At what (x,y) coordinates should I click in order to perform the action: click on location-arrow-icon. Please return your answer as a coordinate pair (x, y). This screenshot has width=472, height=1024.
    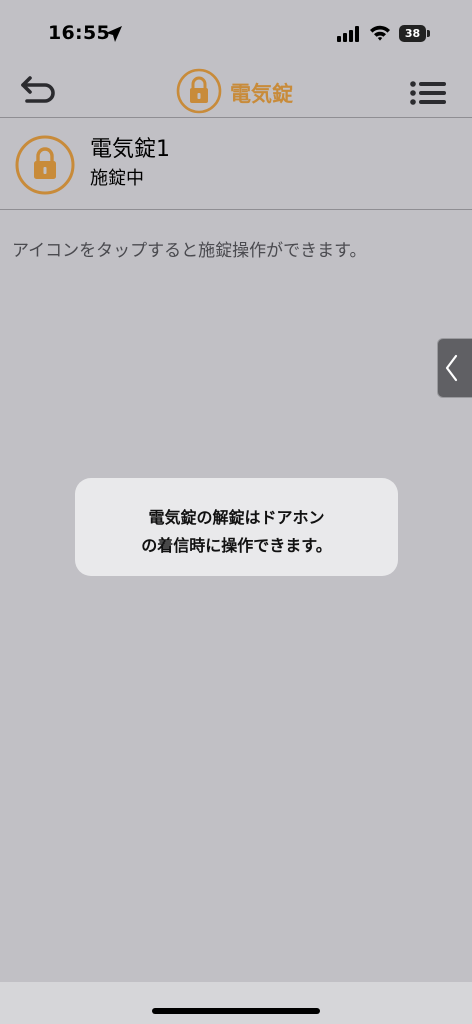
    Looking at the image, I should click on (114, 34).